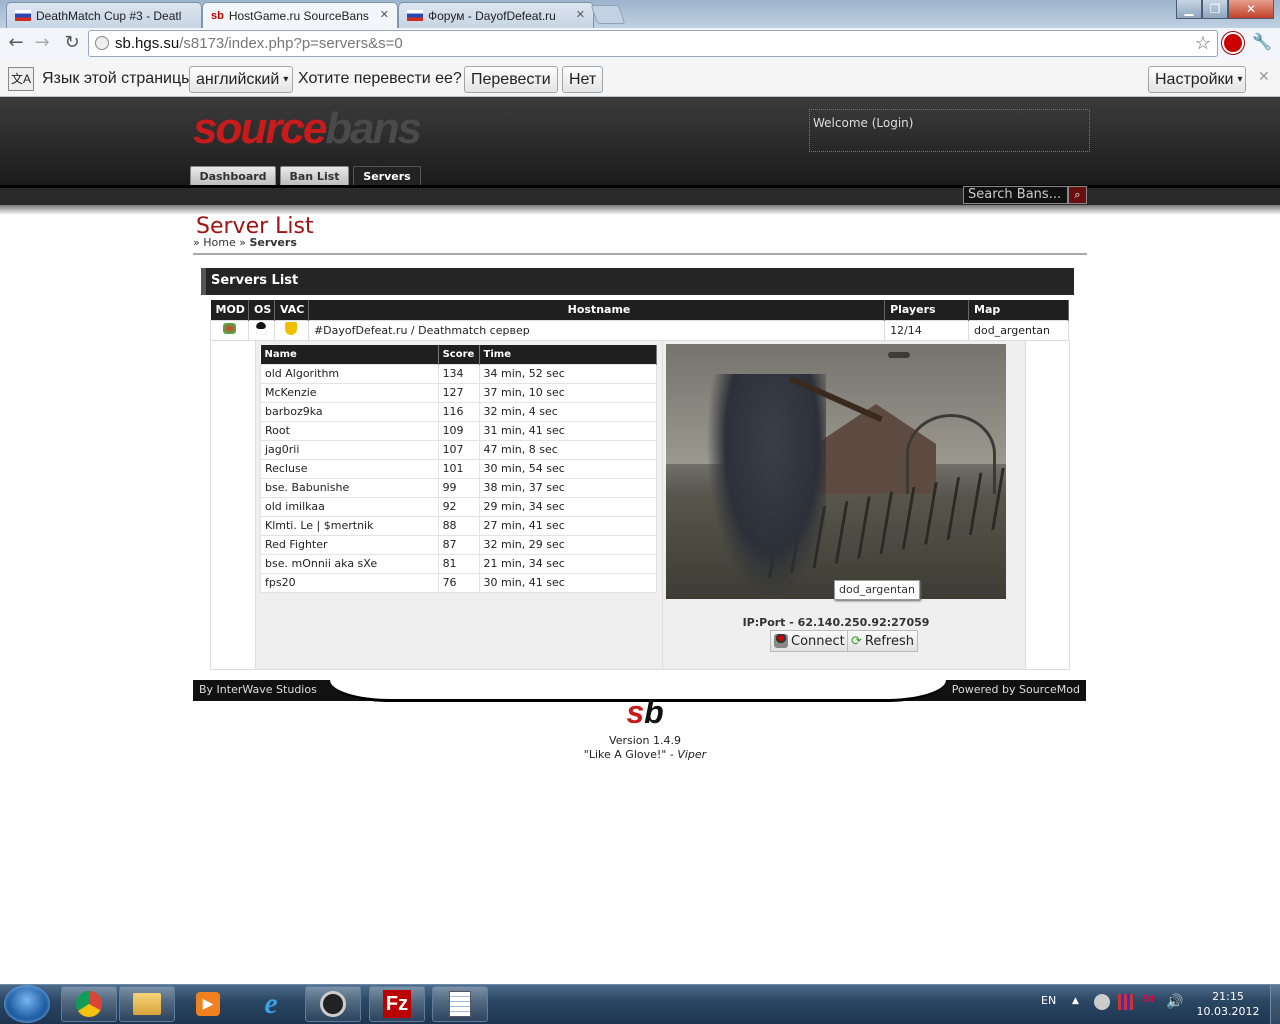 This screenshot has height=1024, width=1280. What do you see at coordinates (645, 740) in the screenshot?
I see `version-text: Version 1.4.9` at bounding box center [645, 740].